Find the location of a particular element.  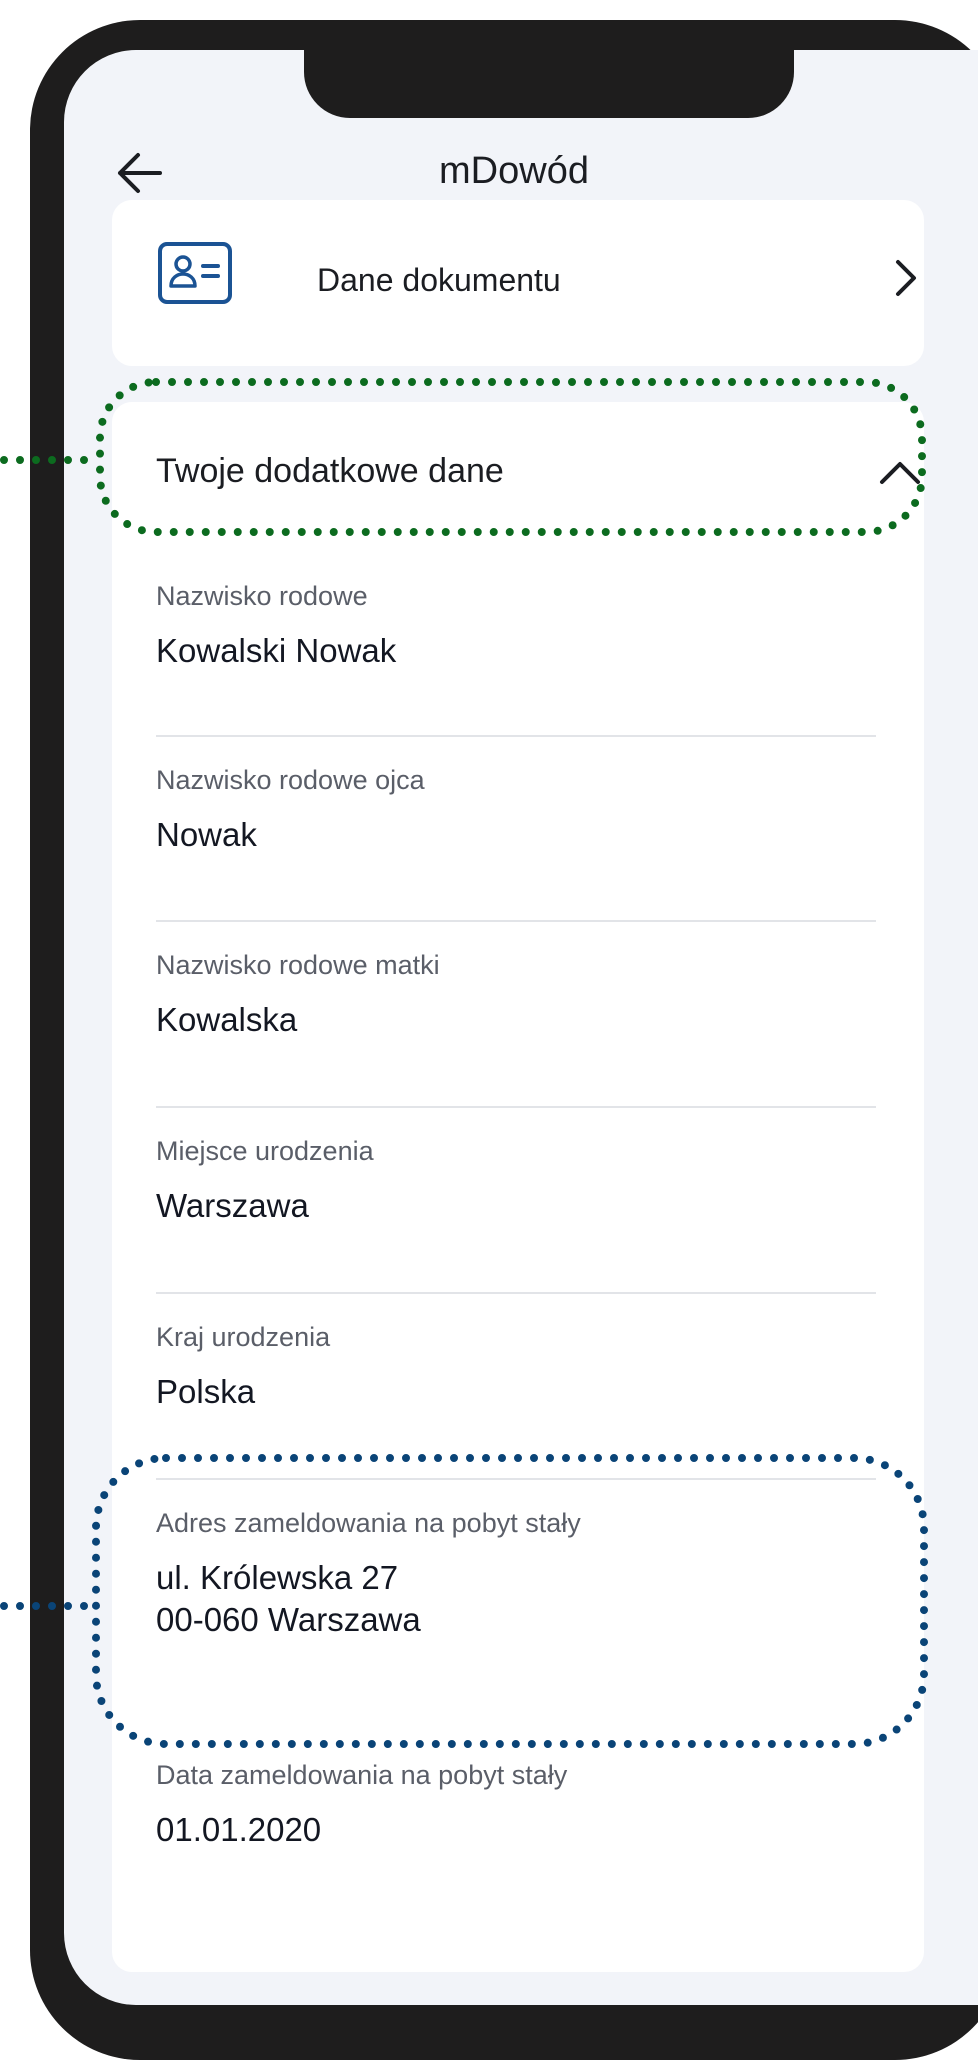

field-value: Polska is located at coordinates (206, 1391).